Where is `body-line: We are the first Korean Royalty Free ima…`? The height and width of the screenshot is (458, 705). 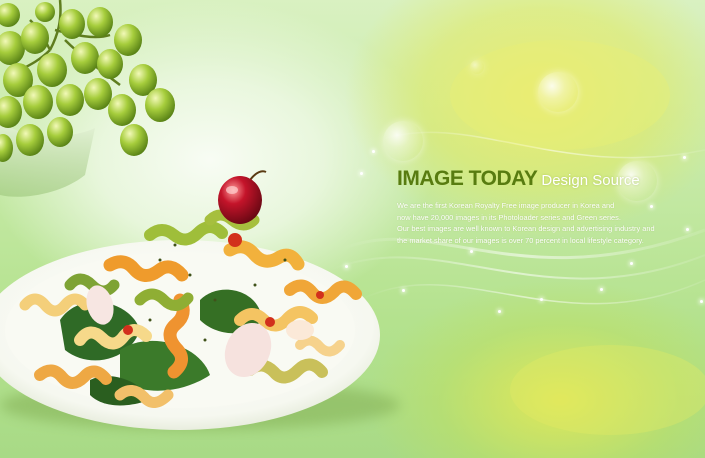 body-line: We are the first Korean Royalty Free ima… is located at coordinates (506, 205).